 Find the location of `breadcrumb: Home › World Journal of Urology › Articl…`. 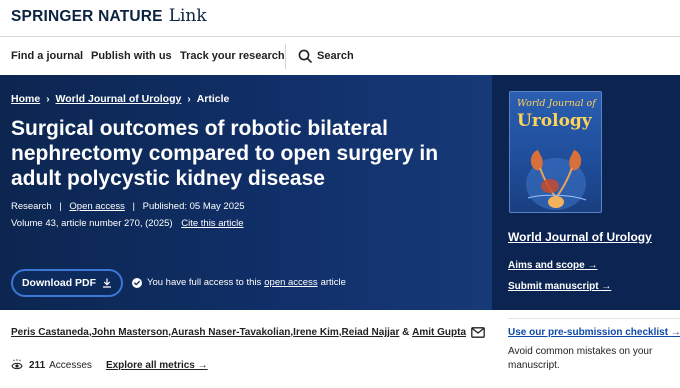

breadcrumb: Home › World Journal of Urology › Articl… is located at coordinates (120, 99).